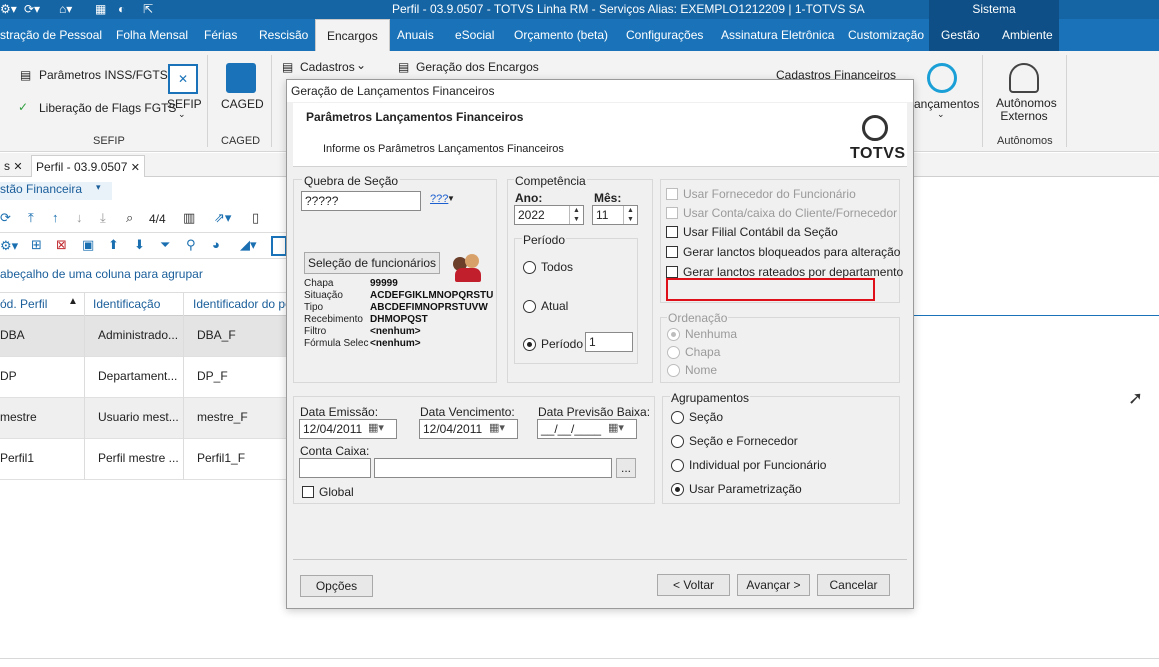  I want to click on voltar-button: < Voltar, so click(693, 585).